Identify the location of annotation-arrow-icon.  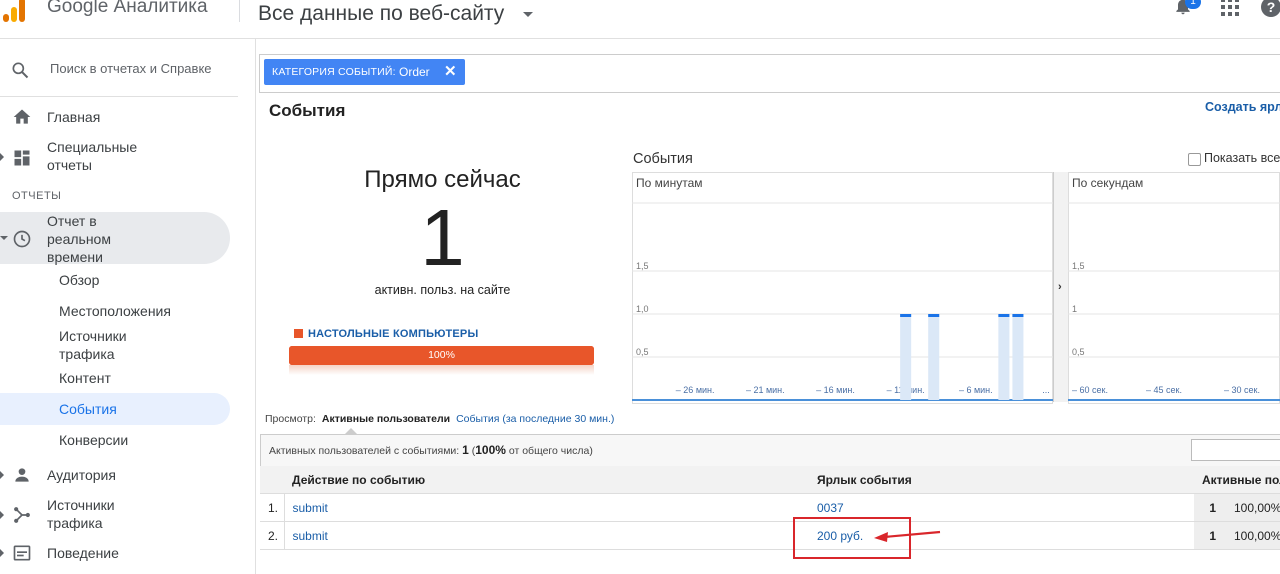
(907, 536).